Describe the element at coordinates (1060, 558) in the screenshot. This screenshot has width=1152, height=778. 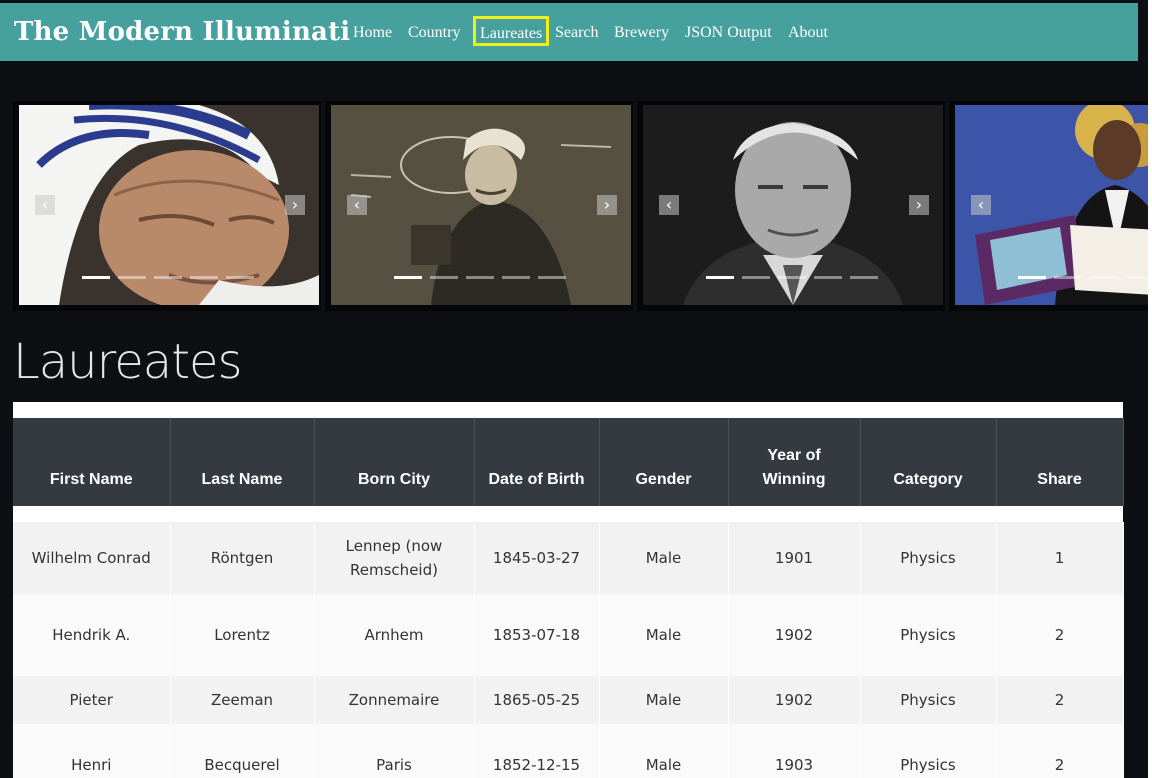
I see `cell-share: 1` at that location.